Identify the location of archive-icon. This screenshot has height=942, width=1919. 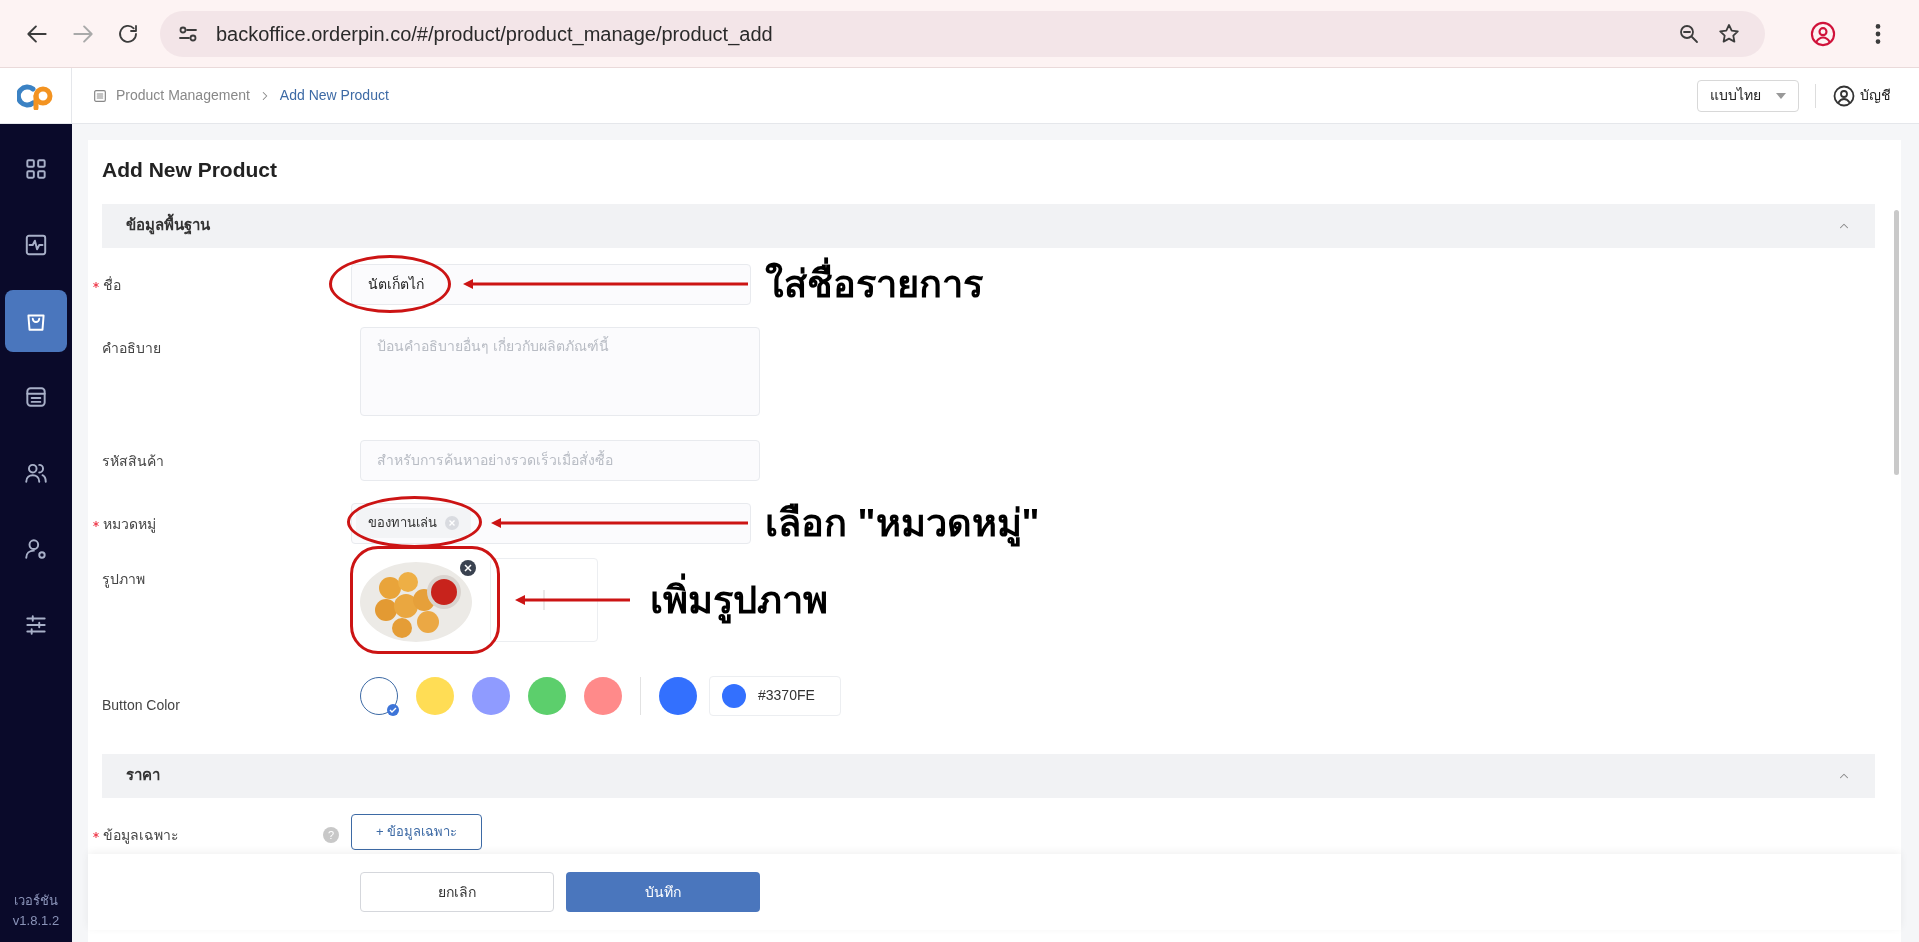
(36, 397).